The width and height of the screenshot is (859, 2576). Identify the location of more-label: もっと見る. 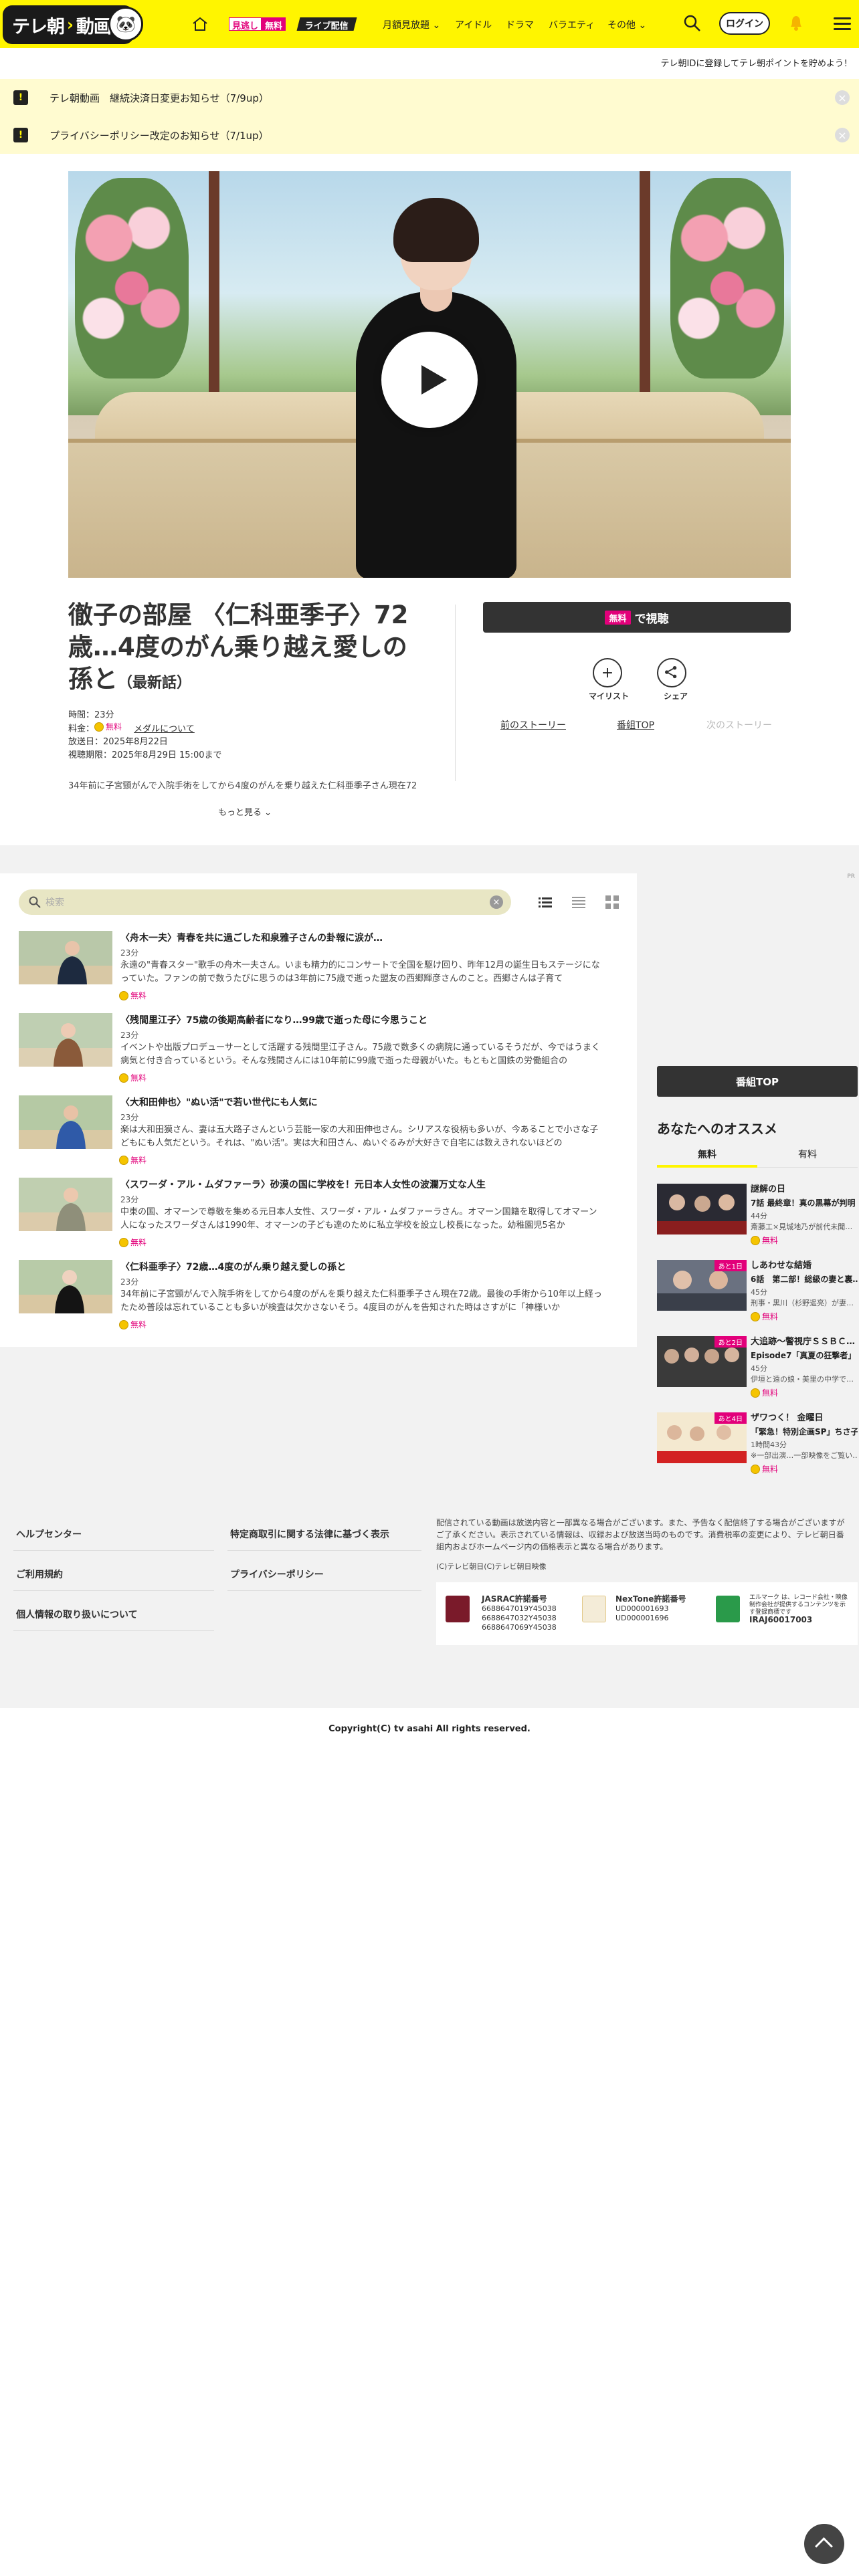
(240, 813).